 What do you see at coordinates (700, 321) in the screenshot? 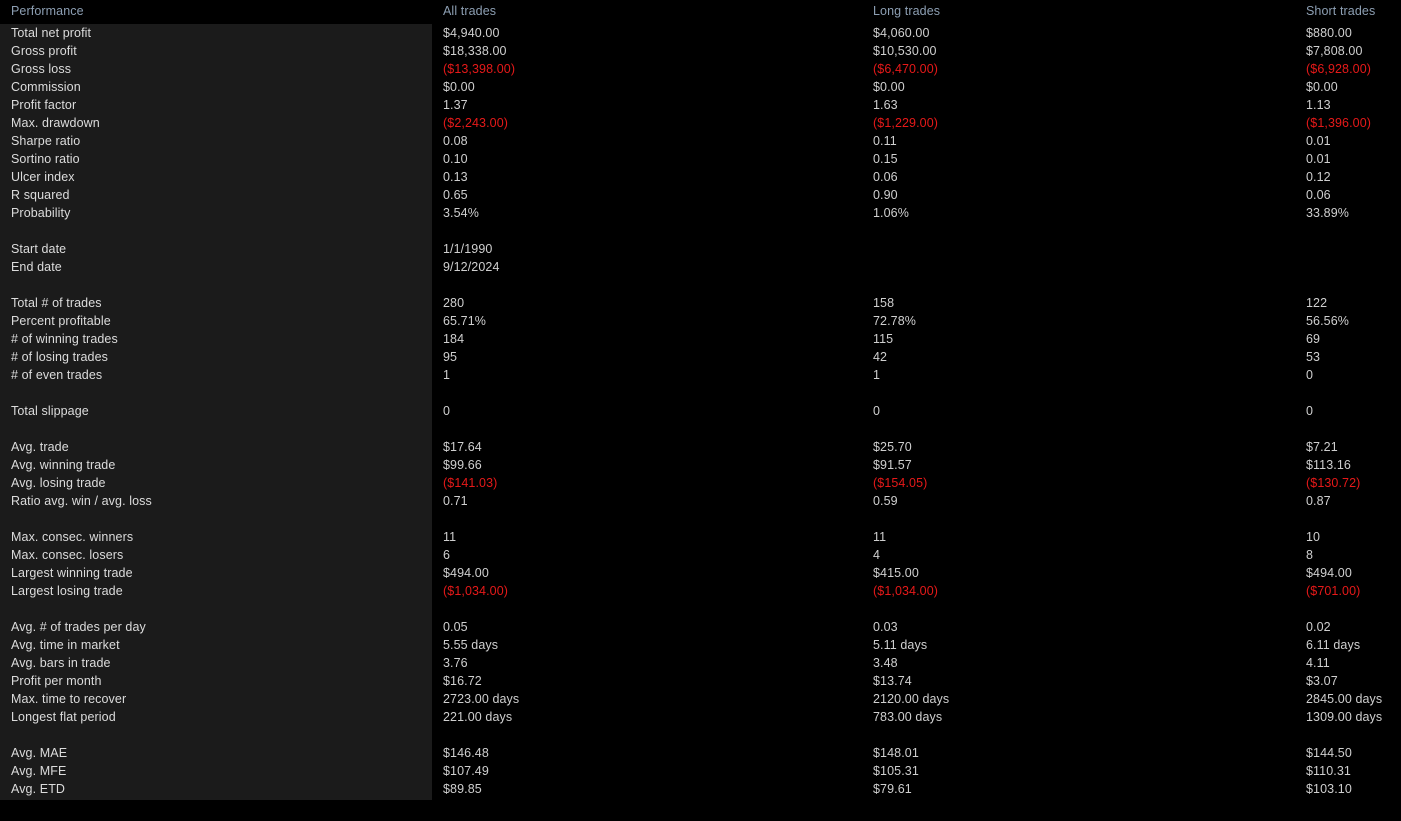
I see `metric-row: Percent profitable 65.71% 72.78% 56.56%` at bounding box center [700, 321].